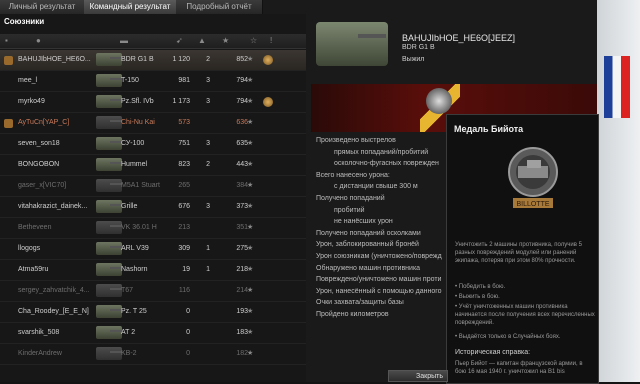  Describe the element at coordinates (140, 185) in the screenshot. I see `vehicle-name: M5A1 Stuart` at that location.